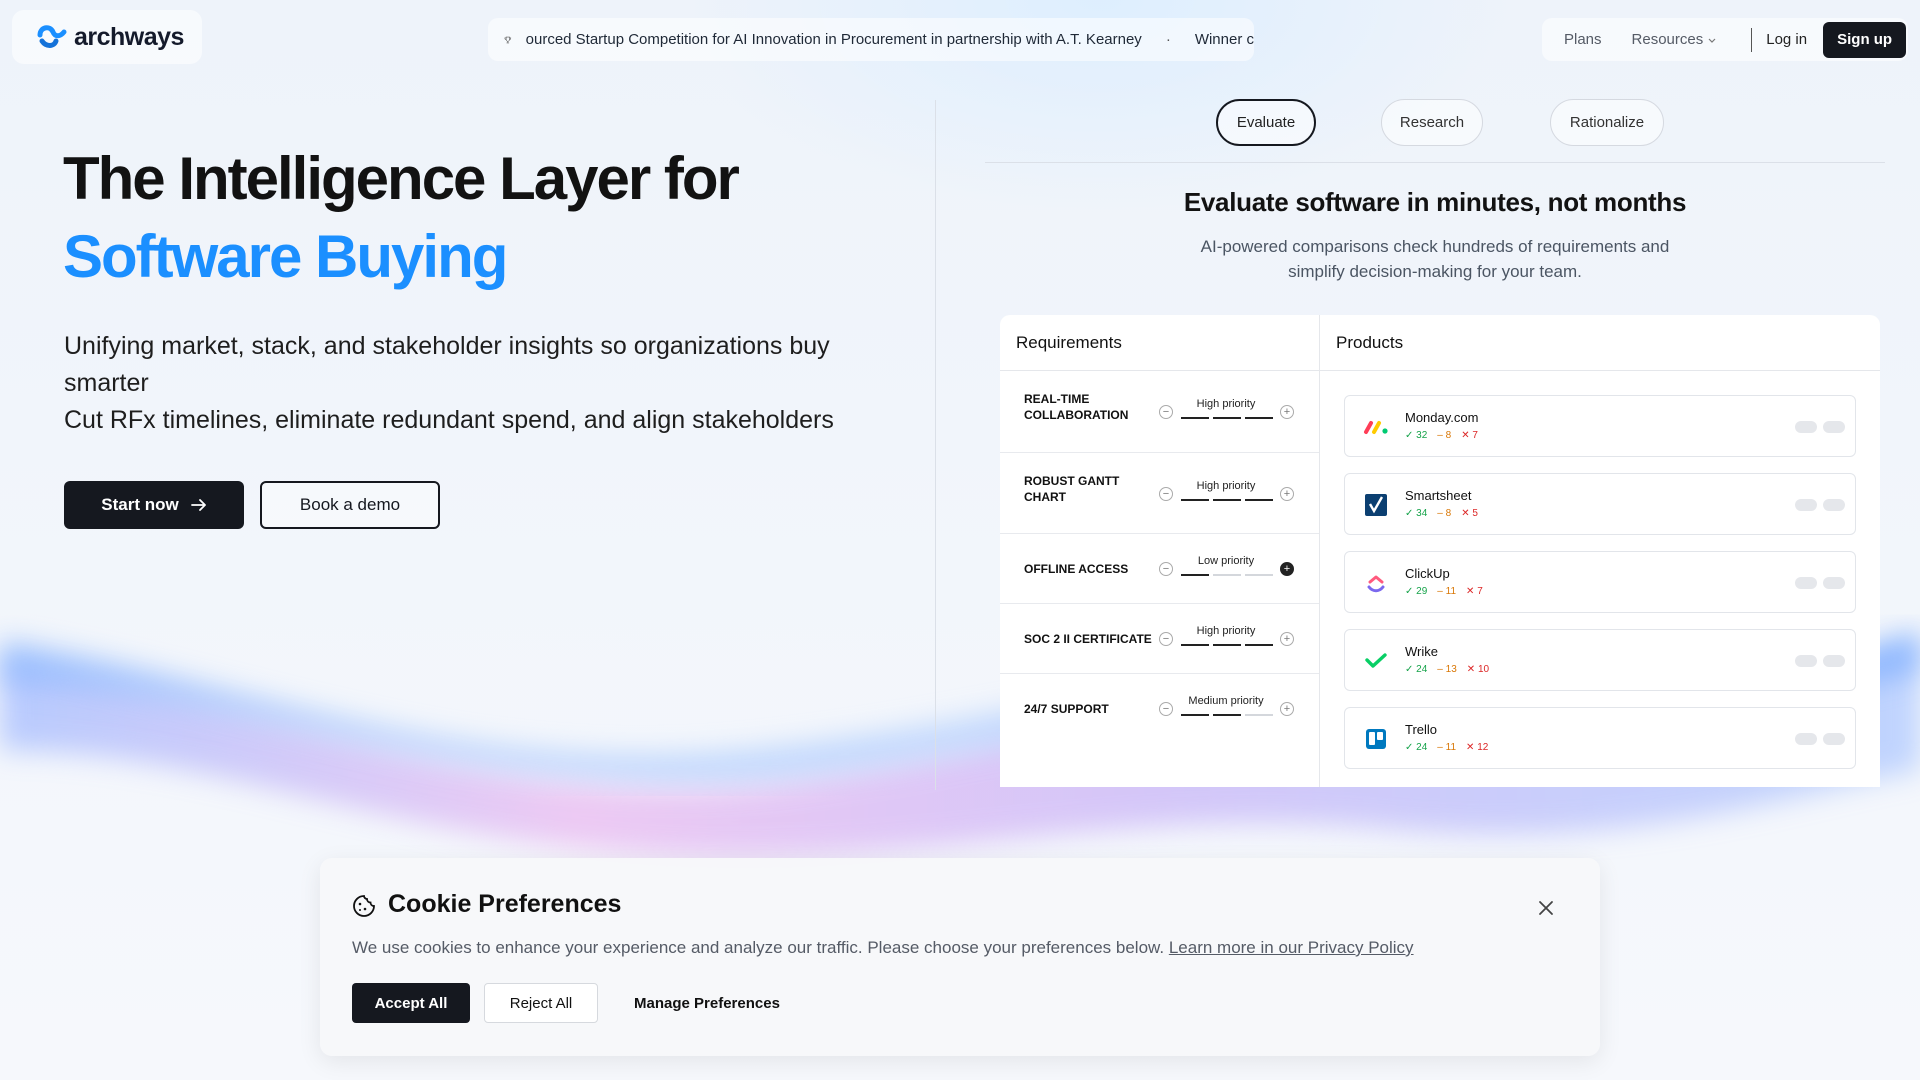 This screenshot has width=1920, height=1080. I want to click on archways-logo-icon, so click(52, 36).